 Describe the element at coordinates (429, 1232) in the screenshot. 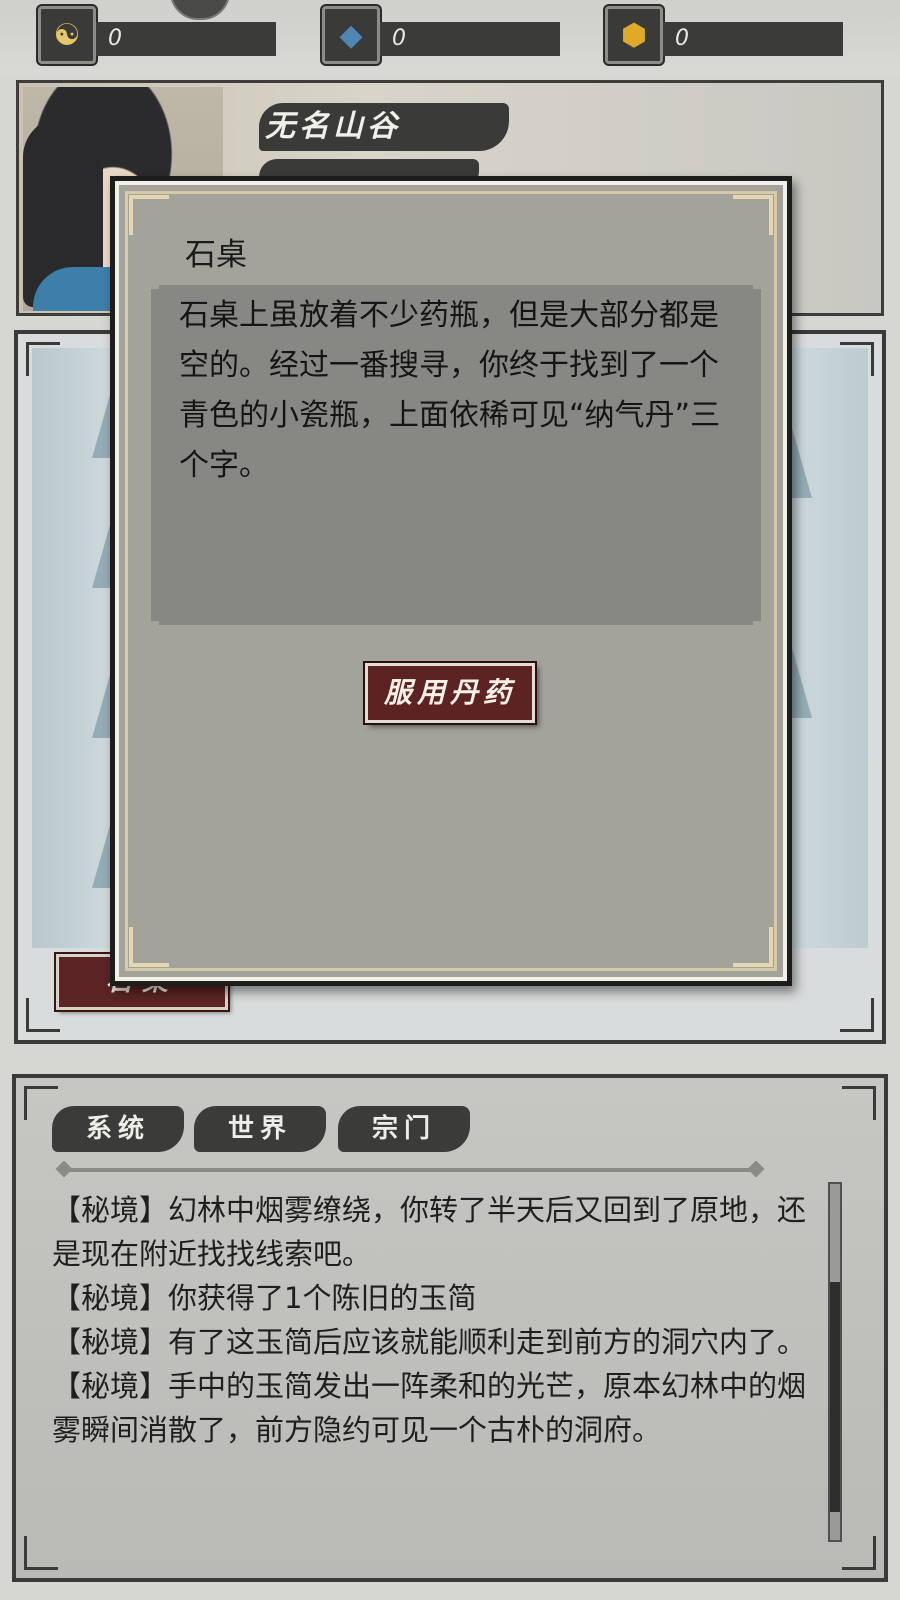

I see `log-entry: 【秘境】幻林中烟雾缭绕，你转了半天后又回到了原地，还是现在附近找找线索吧。` at that location.